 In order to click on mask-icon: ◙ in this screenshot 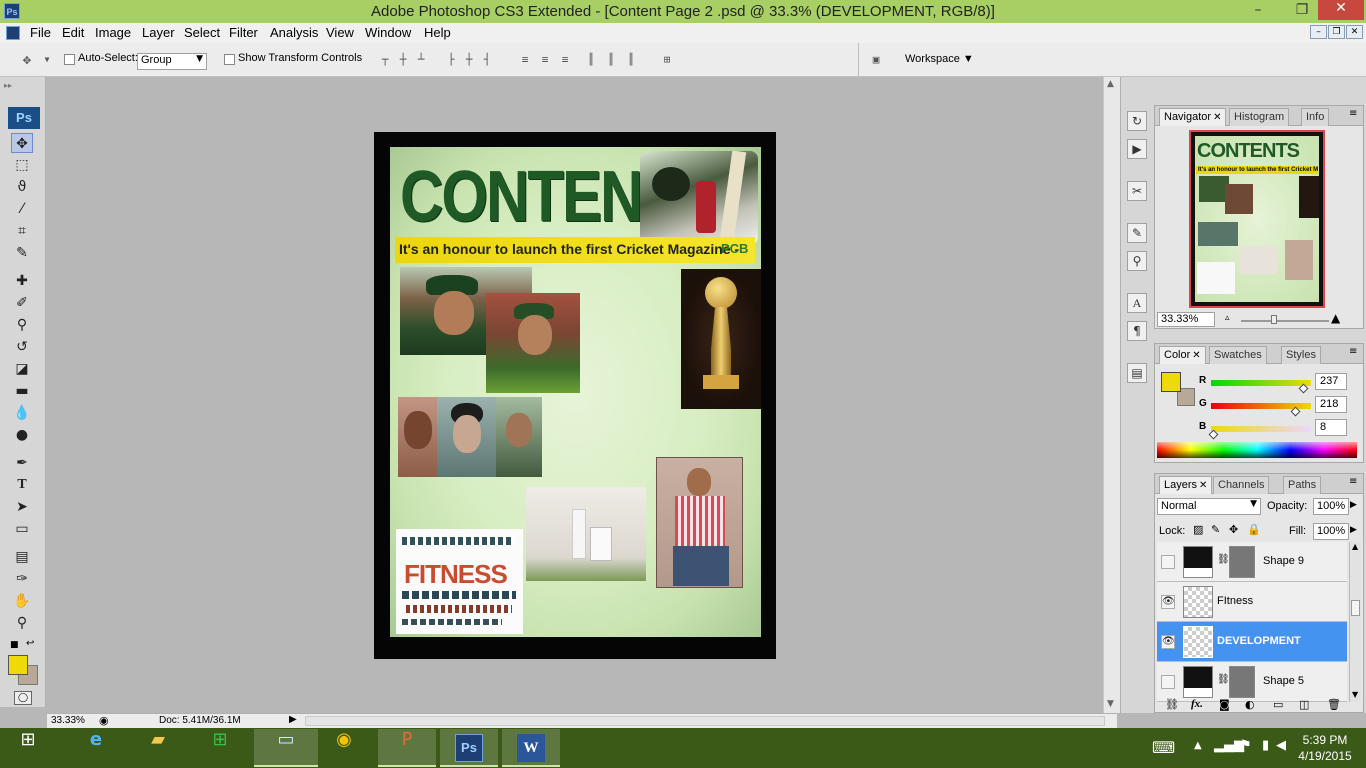, I will do `click(1224, 704)`.